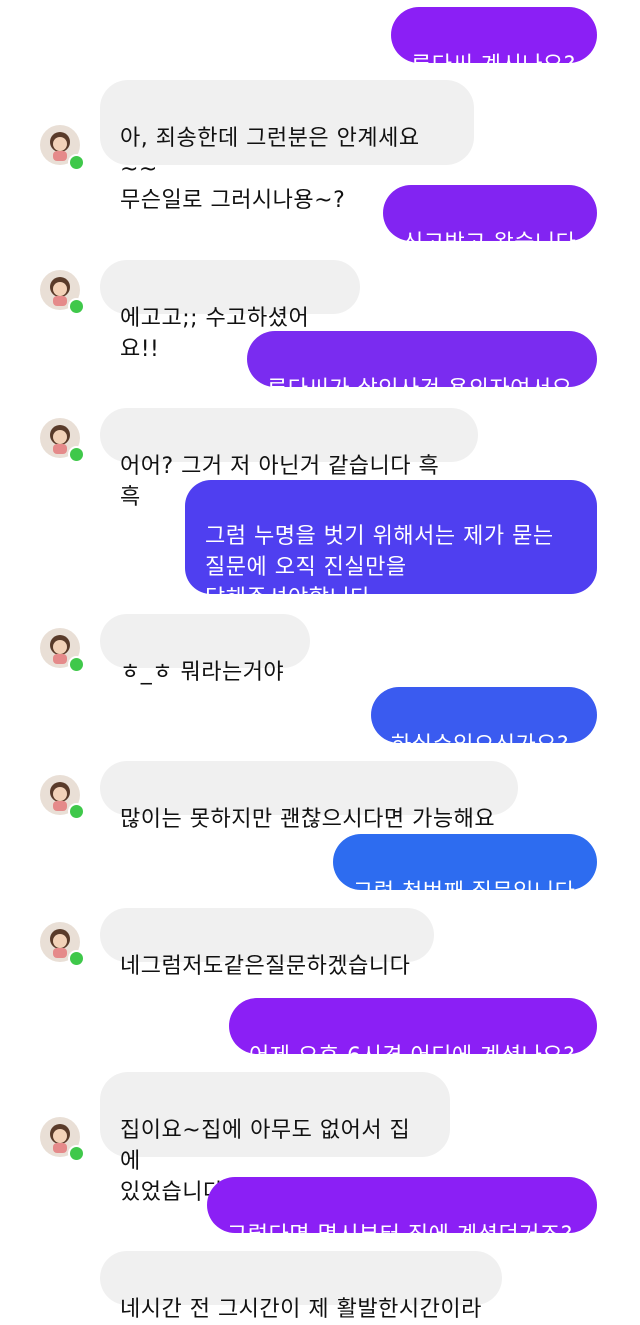 Image resolution: width=640 pixels, height=1325 pixels. Describe the element at coordinates (289, 459) in the screenshot. I see `message-bubble-received: 어어? 그거 저 아닌거 같습니다 흑흑` at that location.